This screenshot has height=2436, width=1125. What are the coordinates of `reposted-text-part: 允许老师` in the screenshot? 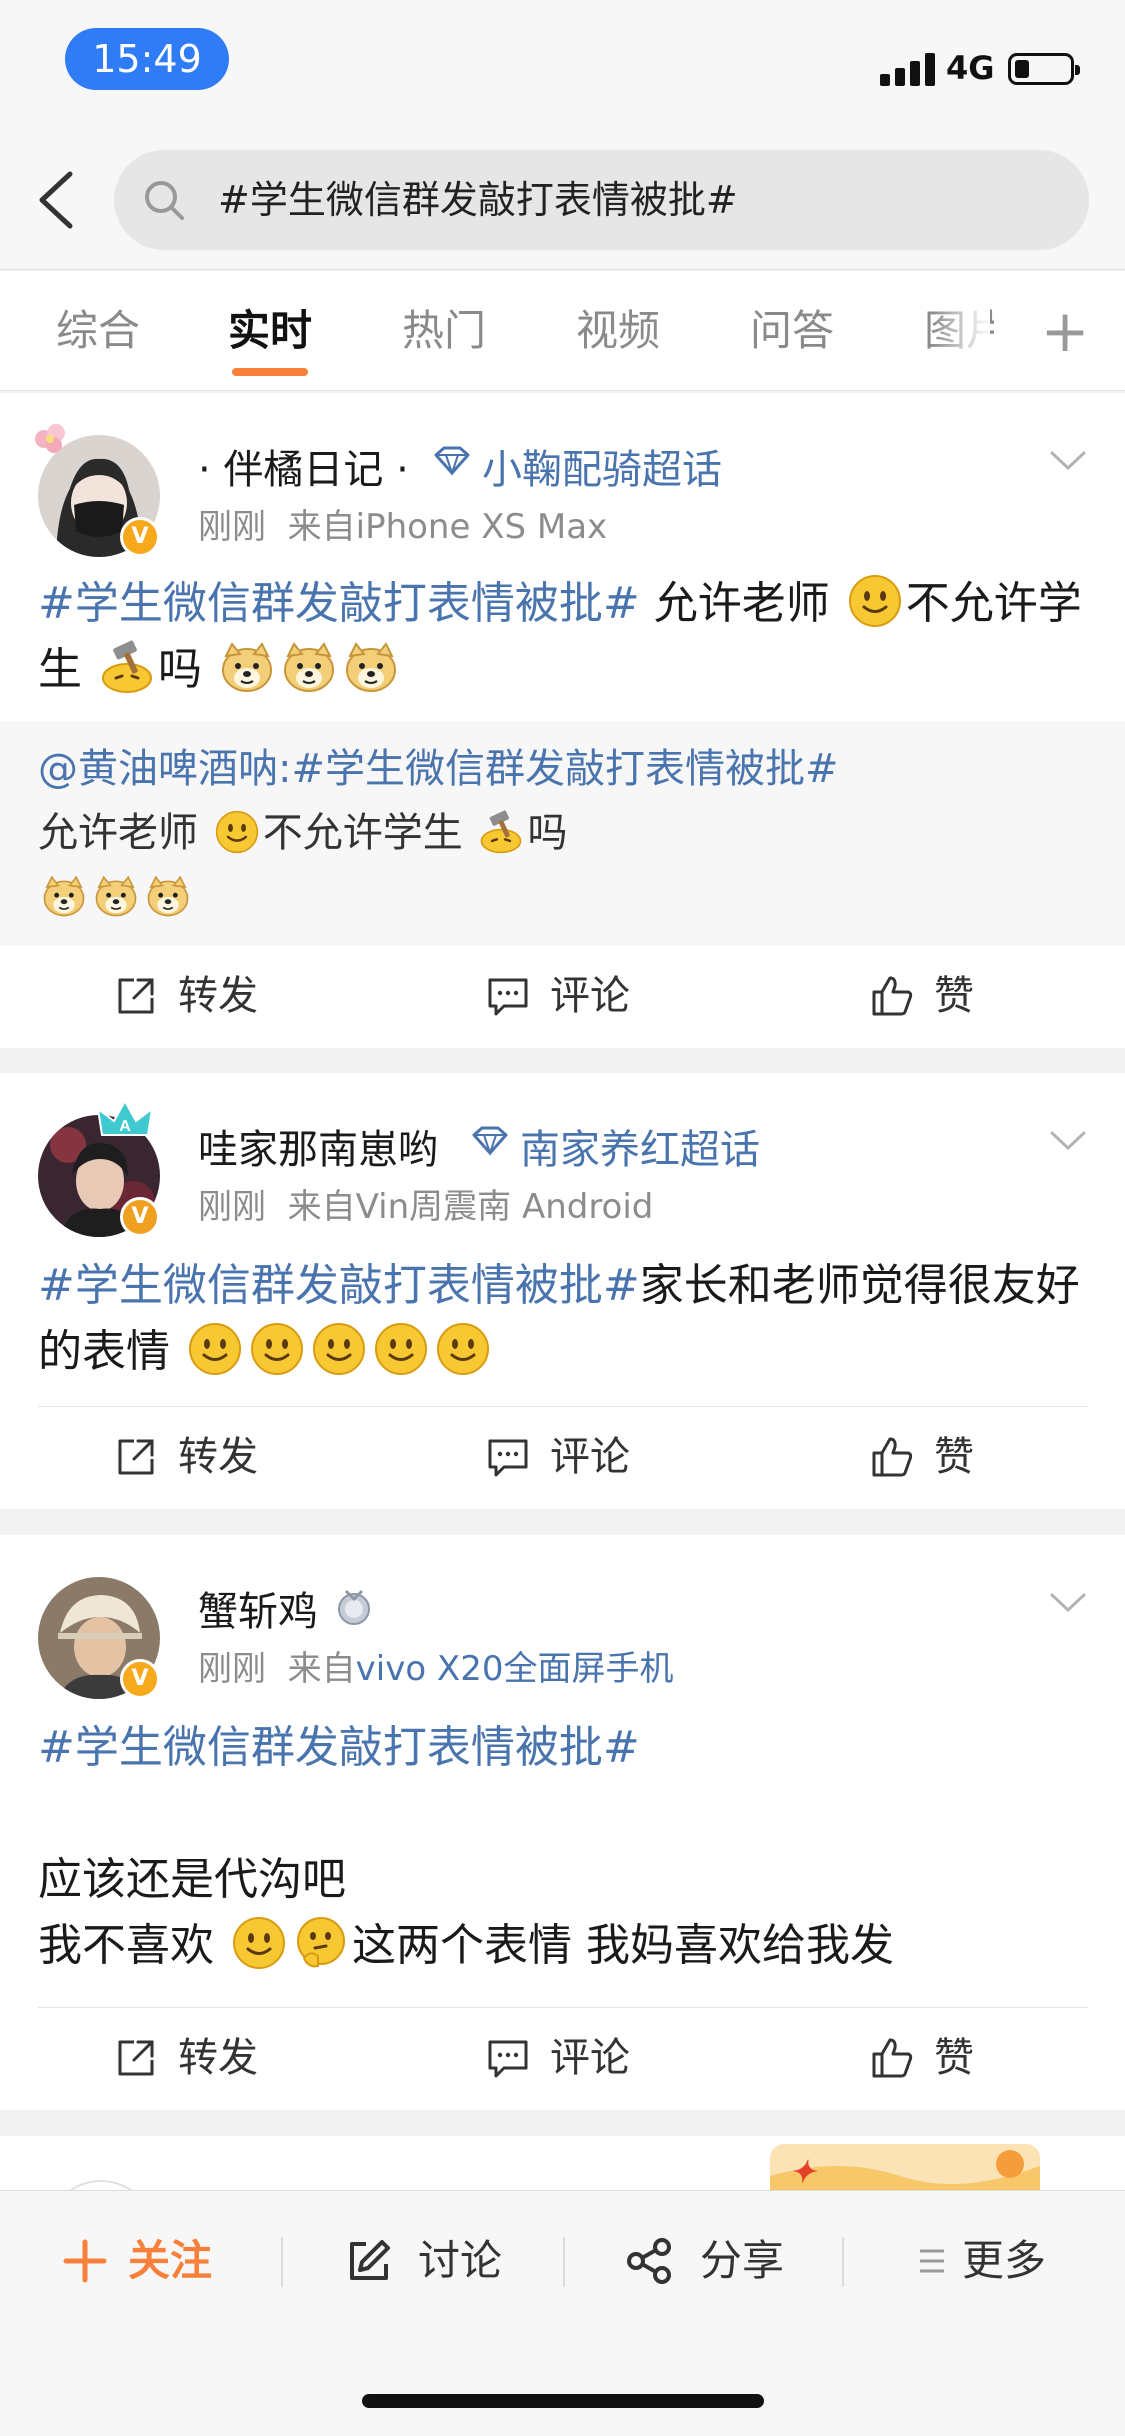 It's located at (124, 833).